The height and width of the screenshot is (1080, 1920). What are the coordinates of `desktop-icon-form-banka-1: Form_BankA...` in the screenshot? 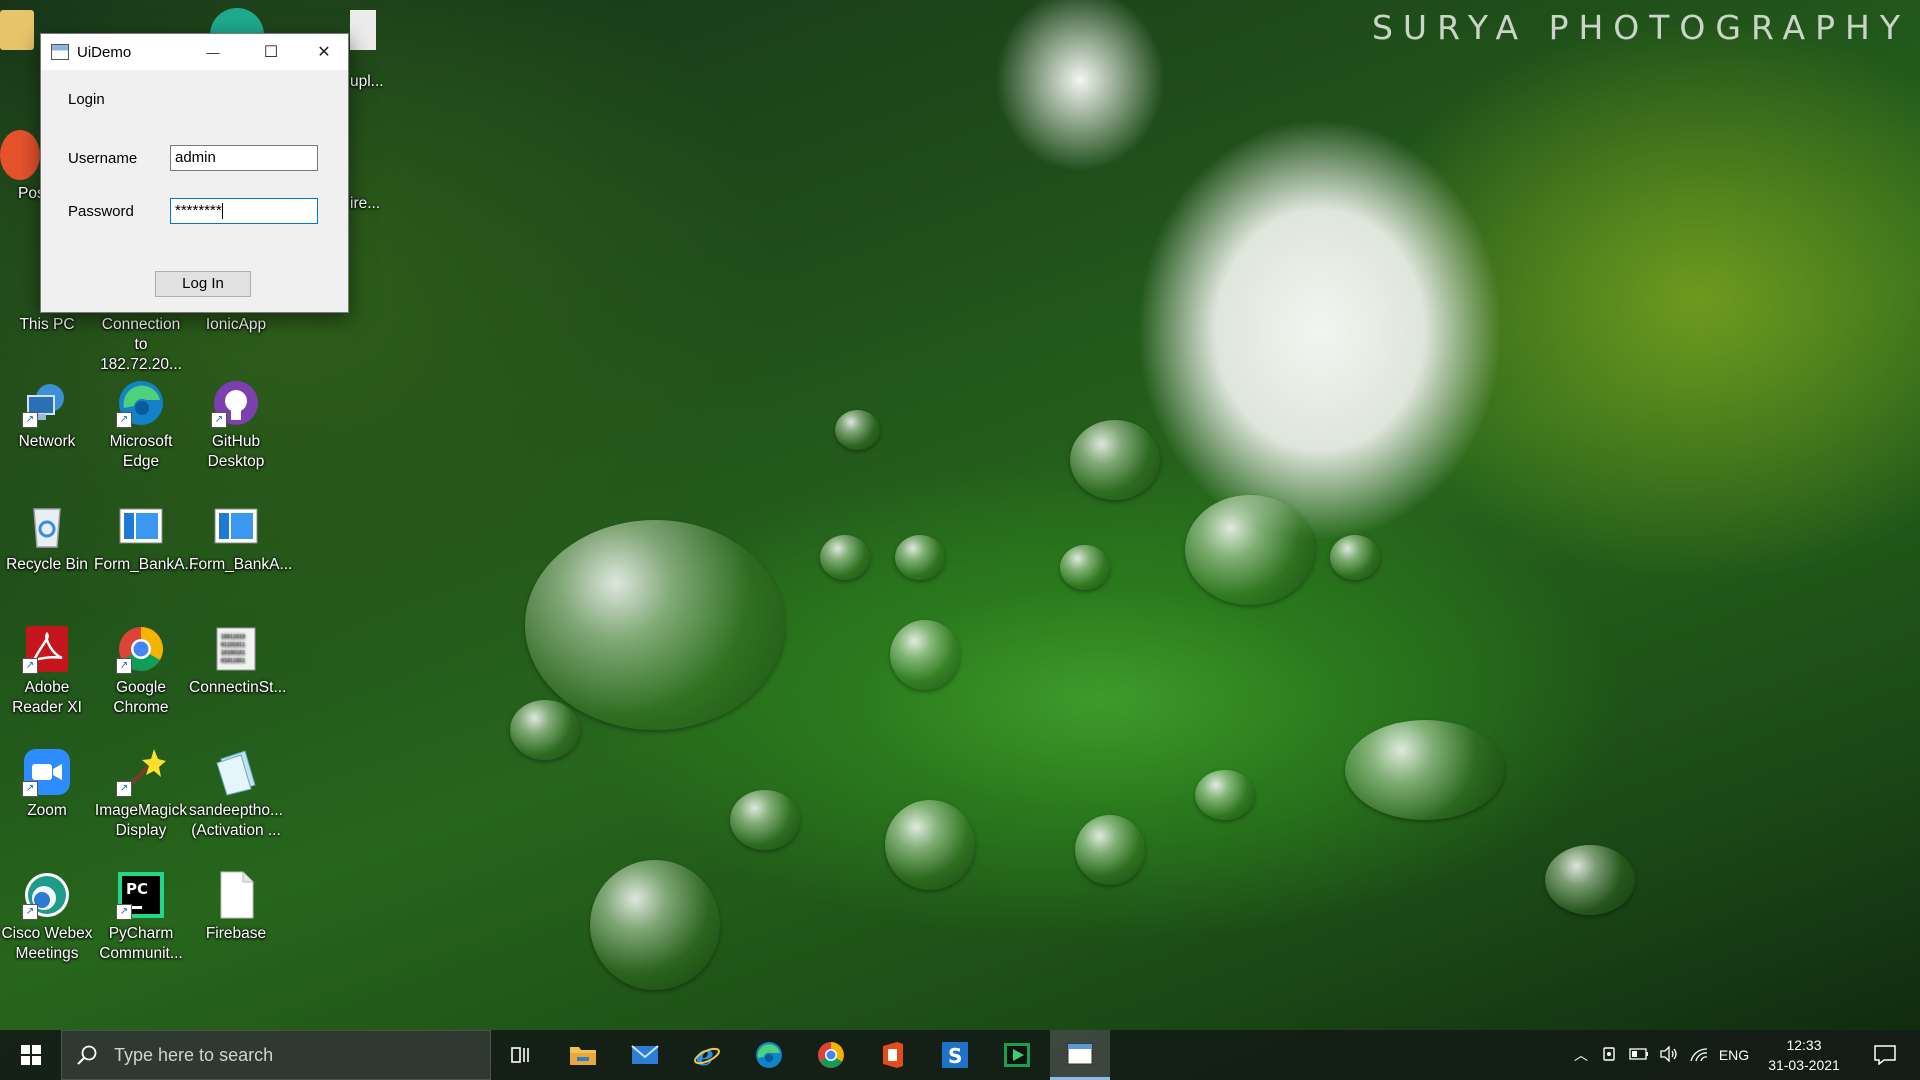 It's located at (145, 538).